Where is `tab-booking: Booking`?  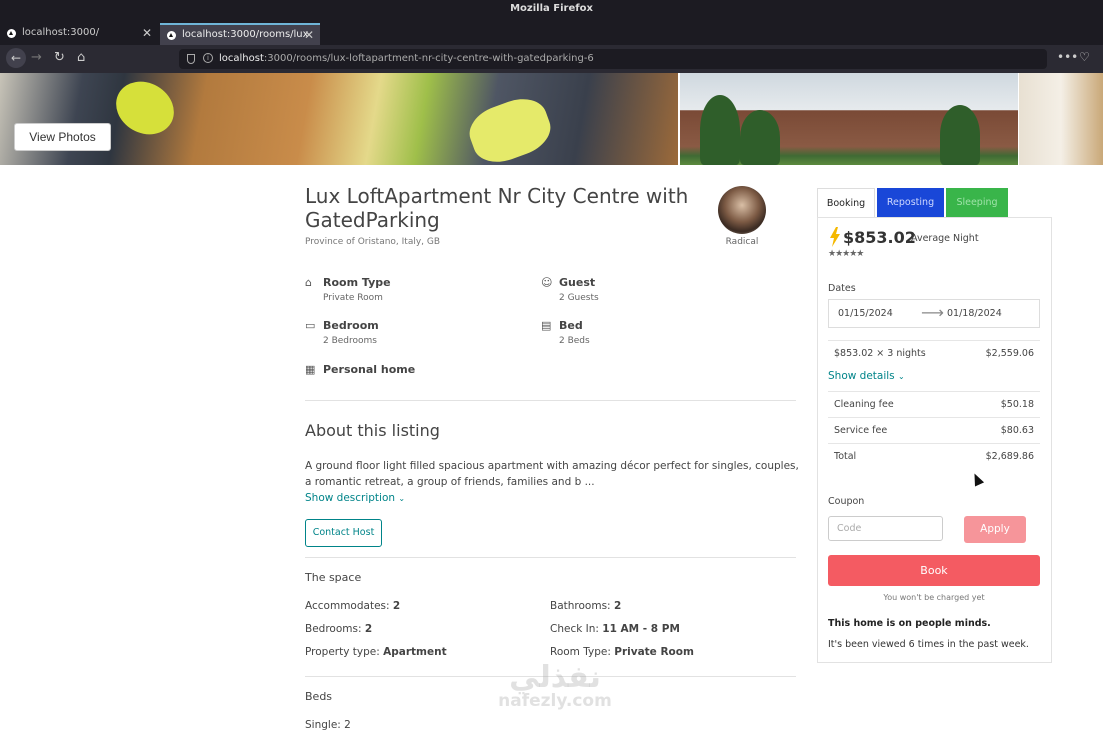
tab-booking: Booking is located at coordinates (846, 202).